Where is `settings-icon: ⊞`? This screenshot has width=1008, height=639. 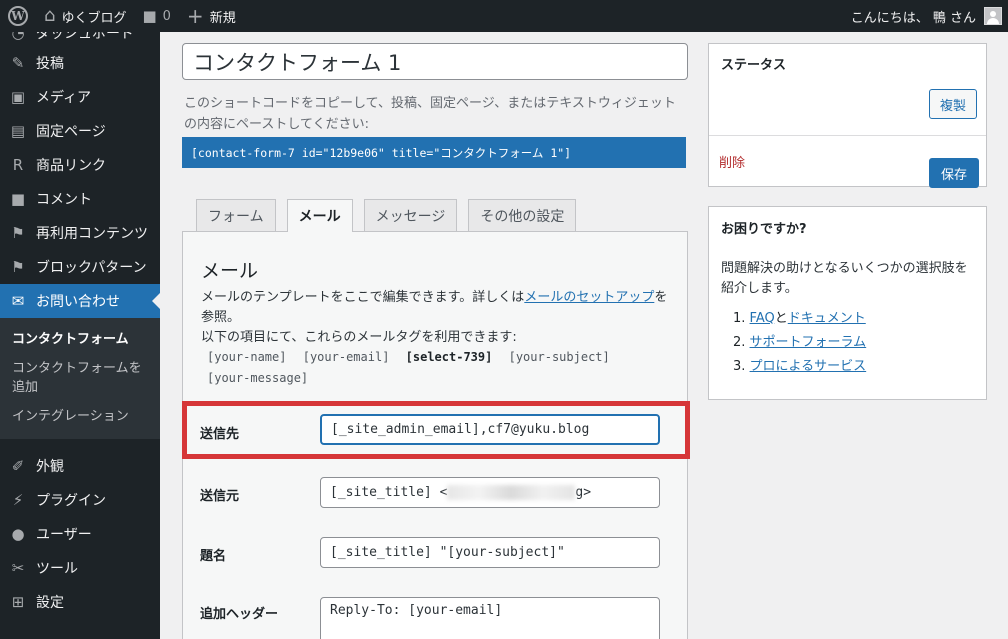
settings-icon: ⊞ is located at coordinates (18, 602).